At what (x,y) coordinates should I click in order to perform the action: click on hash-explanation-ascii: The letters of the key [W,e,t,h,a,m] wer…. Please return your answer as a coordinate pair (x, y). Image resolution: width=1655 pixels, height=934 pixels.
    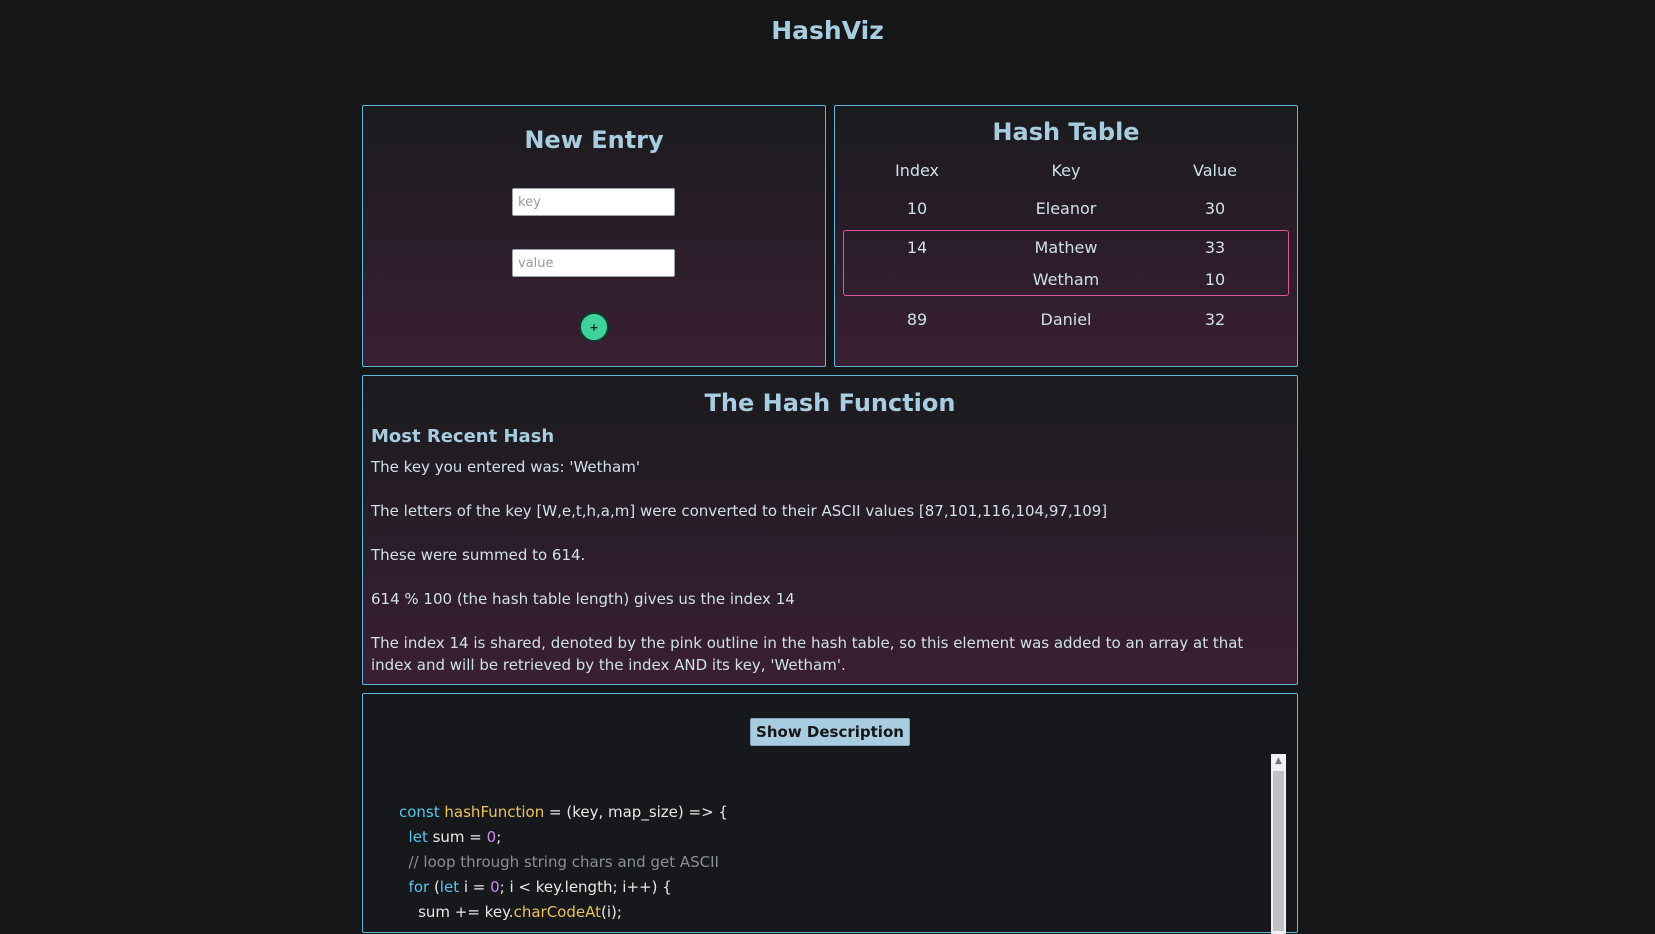
    Looking at the image, I should click on (739, 511).